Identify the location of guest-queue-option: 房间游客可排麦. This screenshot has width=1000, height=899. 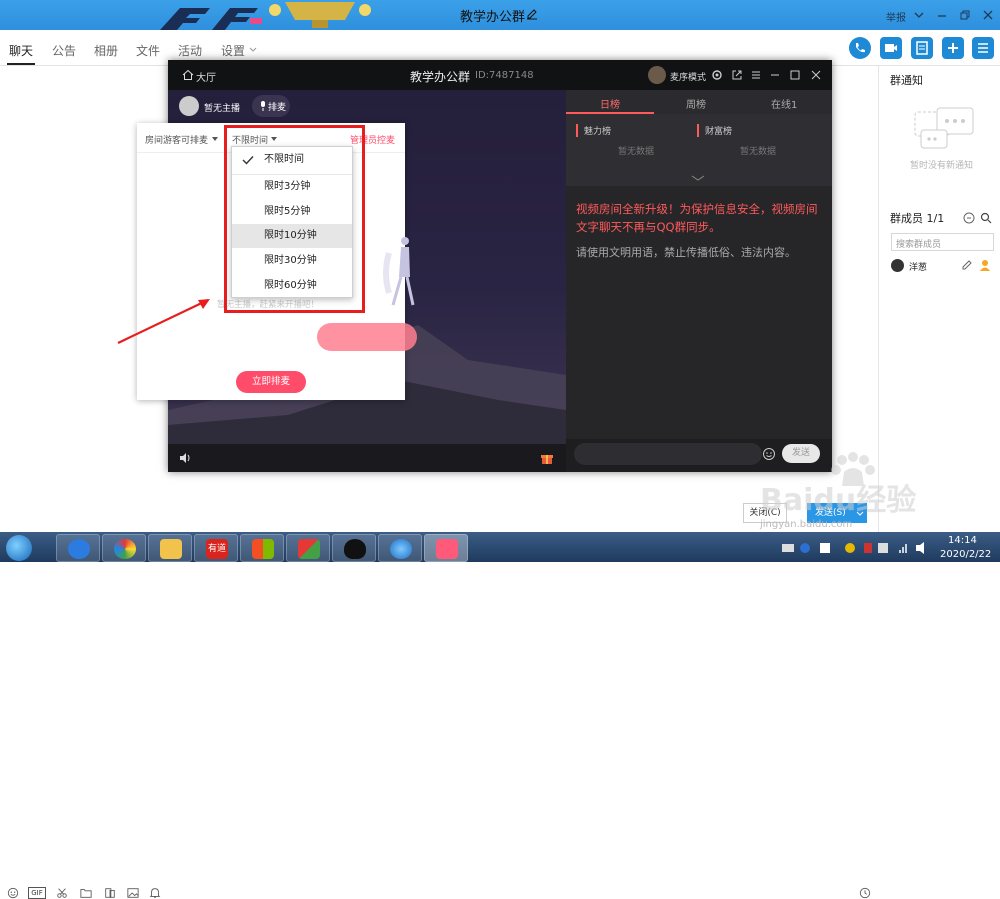
(176, 139).